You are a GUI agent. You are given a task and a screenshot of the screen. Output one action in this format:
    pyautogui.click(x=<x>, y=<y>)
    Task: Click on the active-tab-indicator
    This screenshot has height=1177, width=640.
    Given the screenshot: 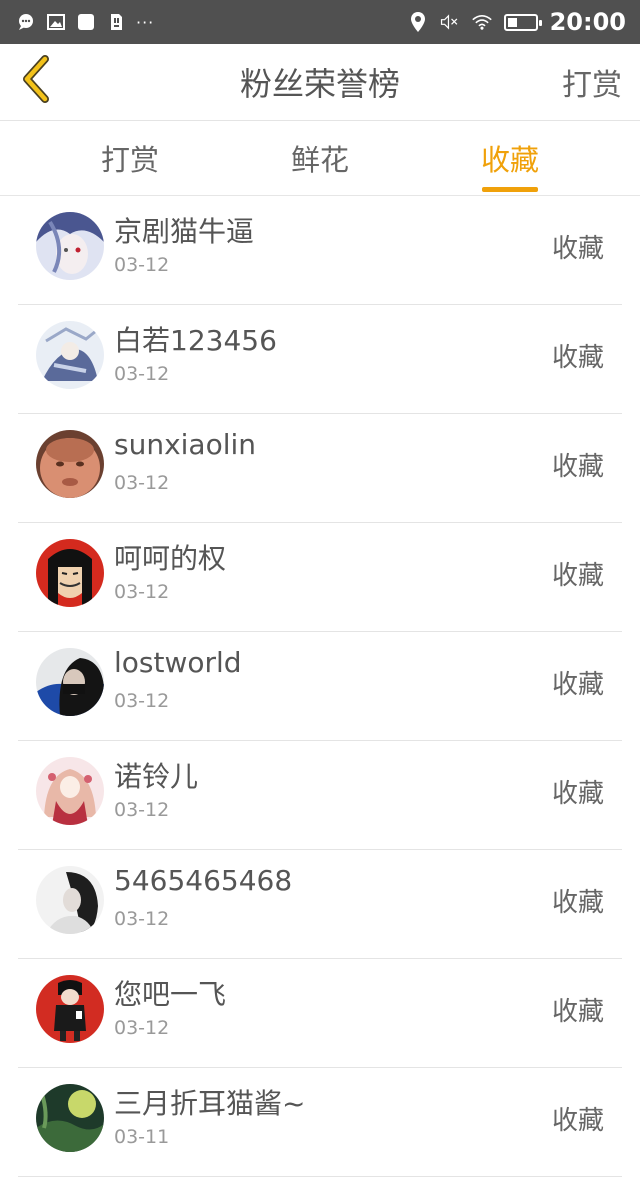 What is the action you would take?
    pyautogui.click(x=510, y=189)
    